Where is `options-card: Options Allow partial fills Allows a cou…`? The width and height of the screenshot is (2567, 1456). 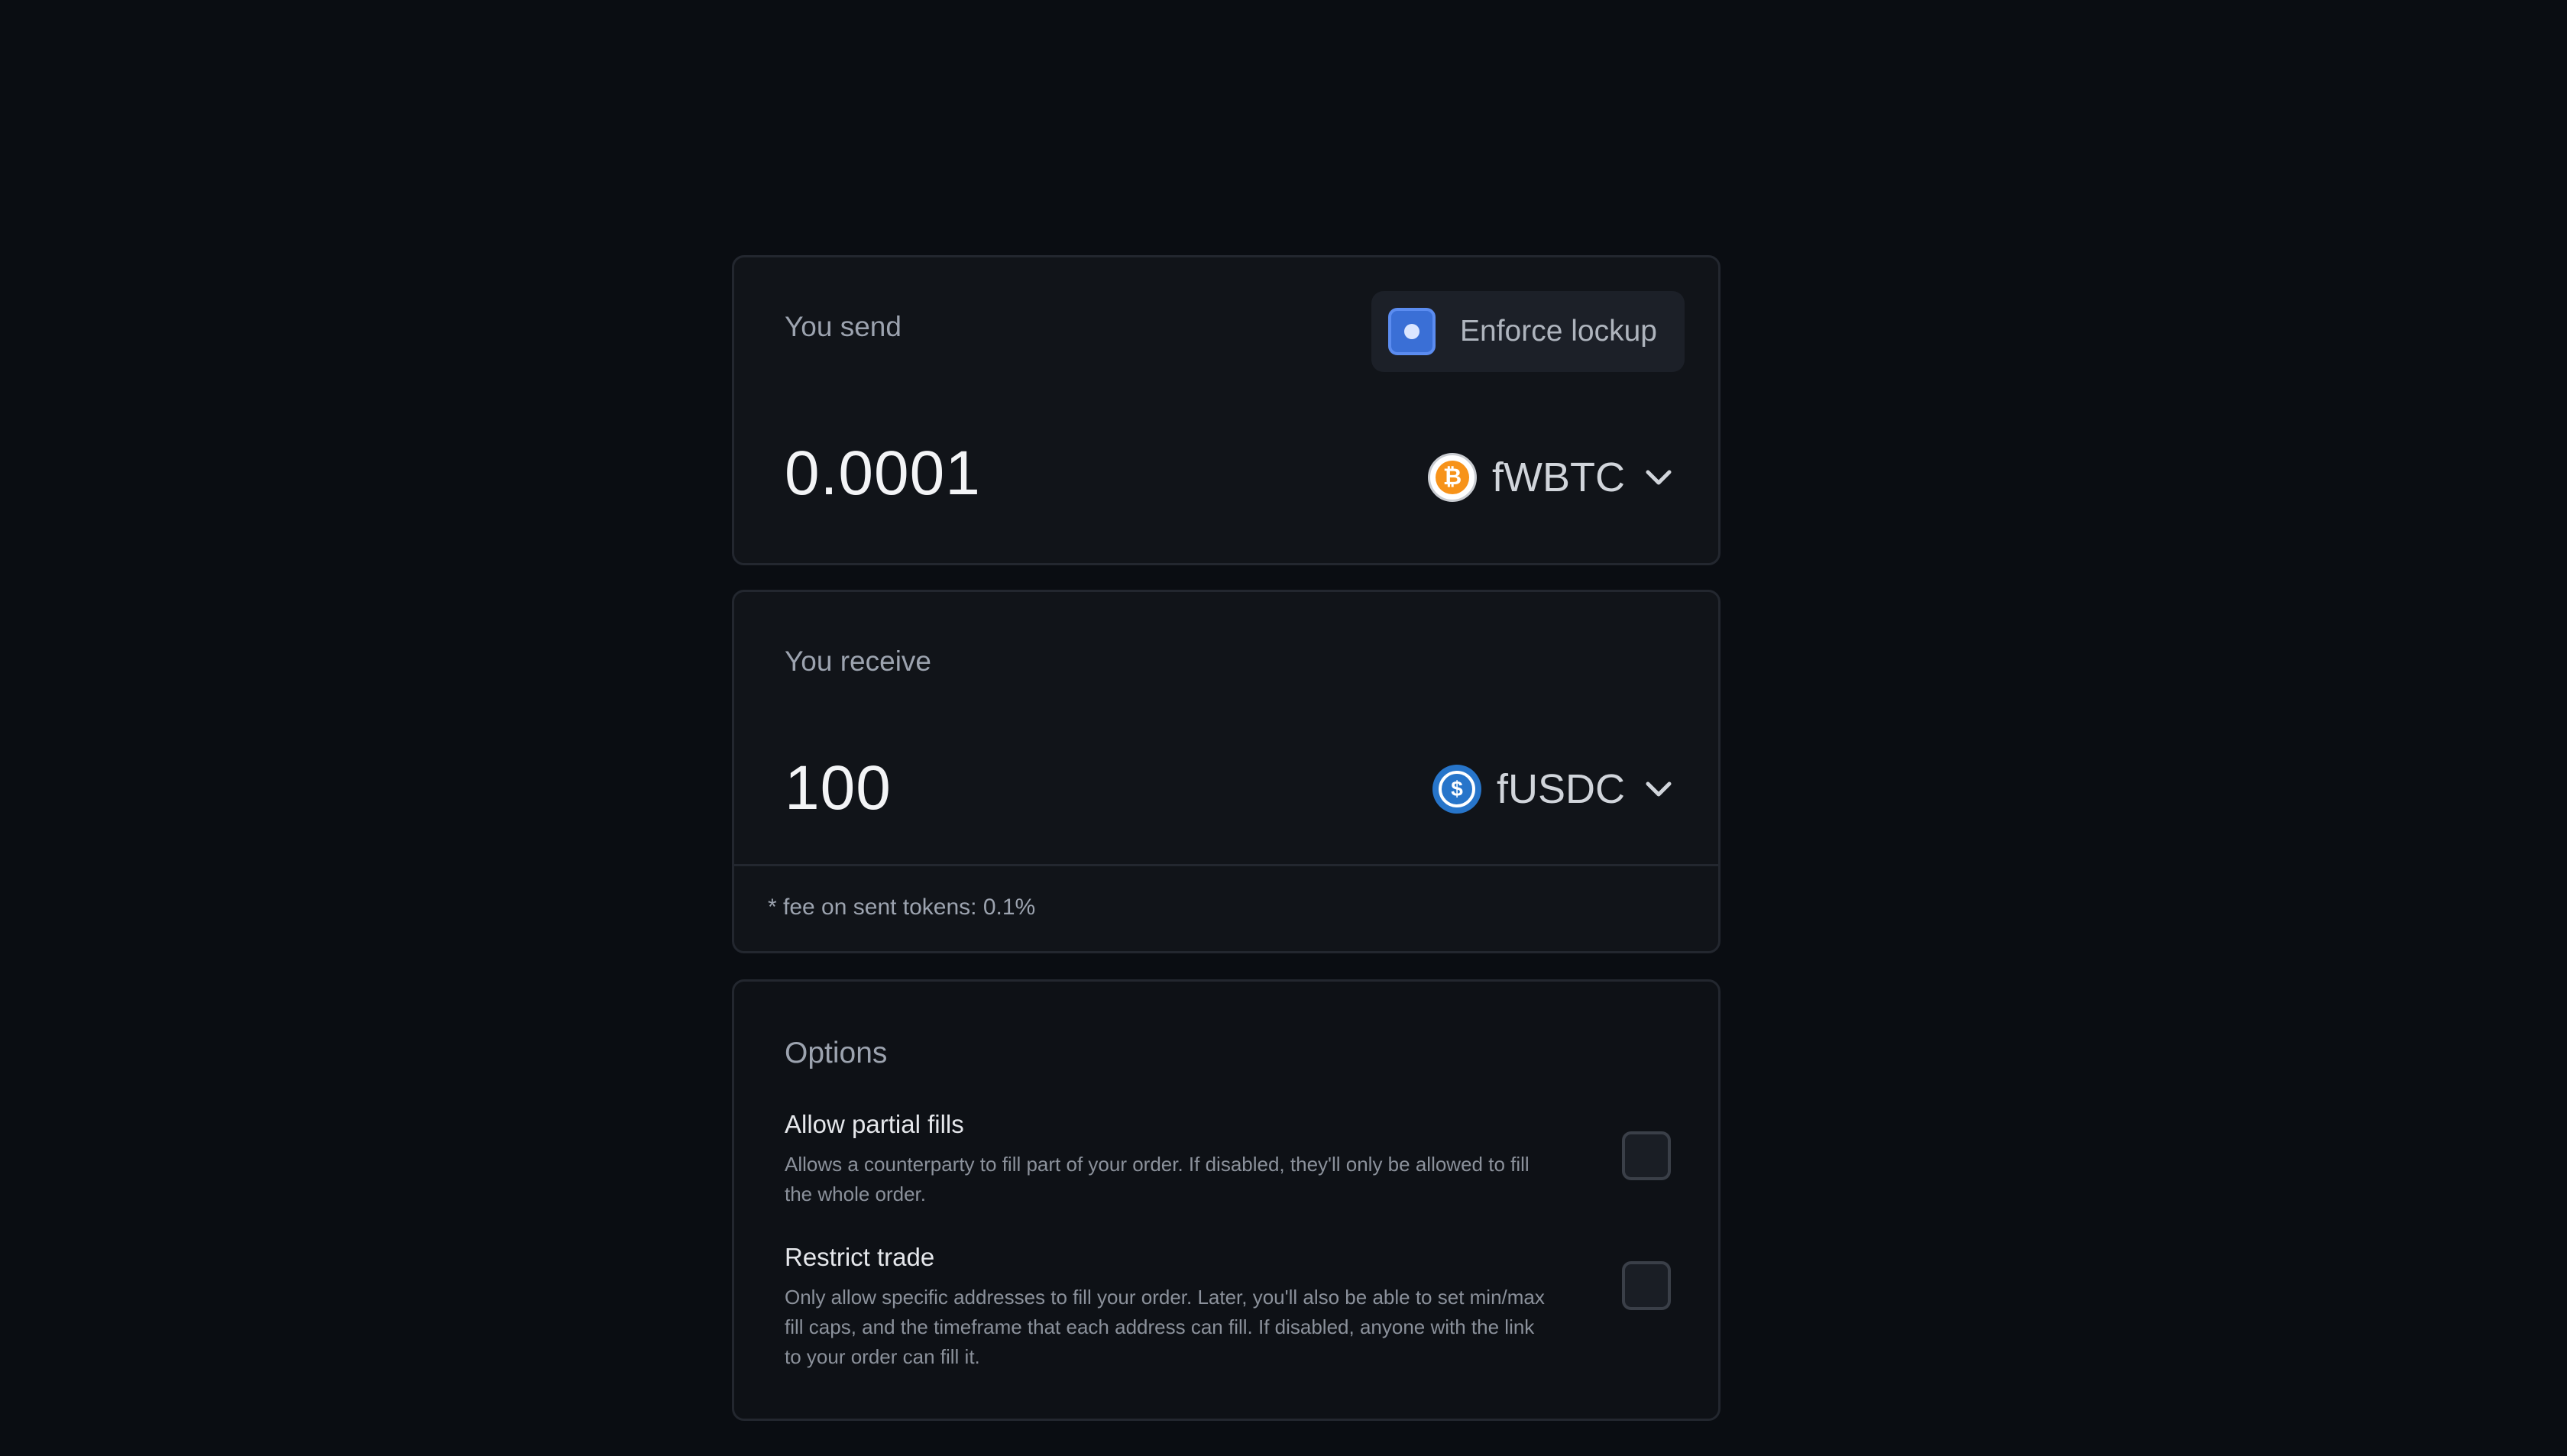 options-card: Options Allow partial fills Allows a cou… is located at coordinates (1226, 1200).